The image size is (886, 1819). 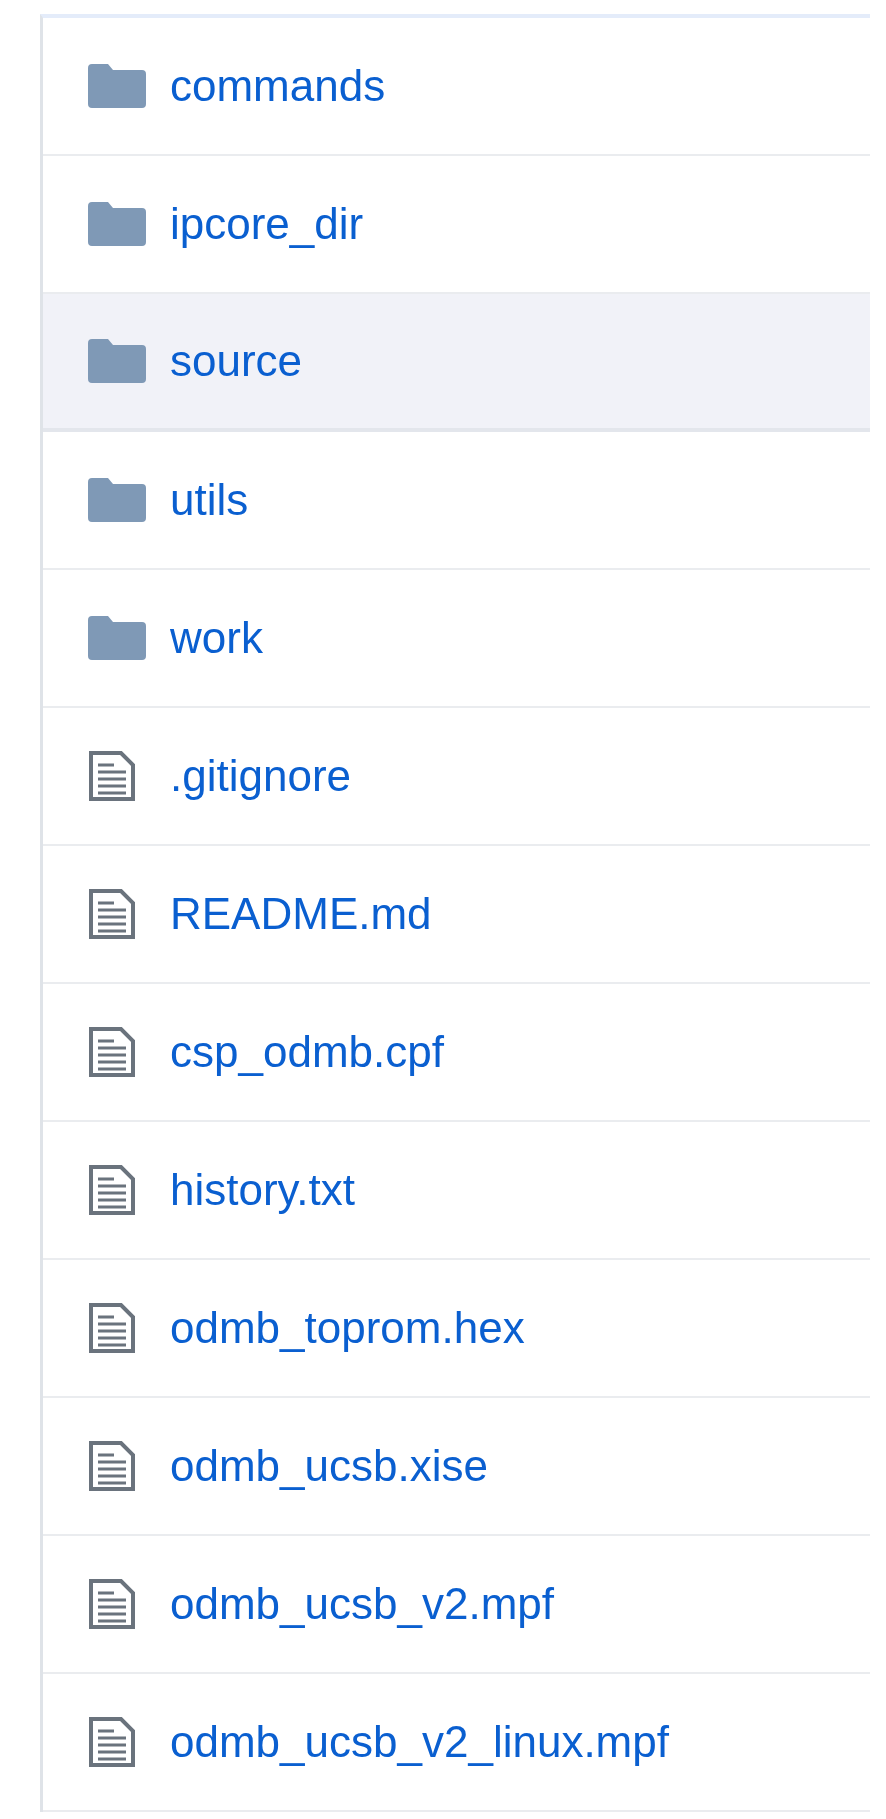 I want to click on file-link: .gitignore, so click(x=260, y=776).